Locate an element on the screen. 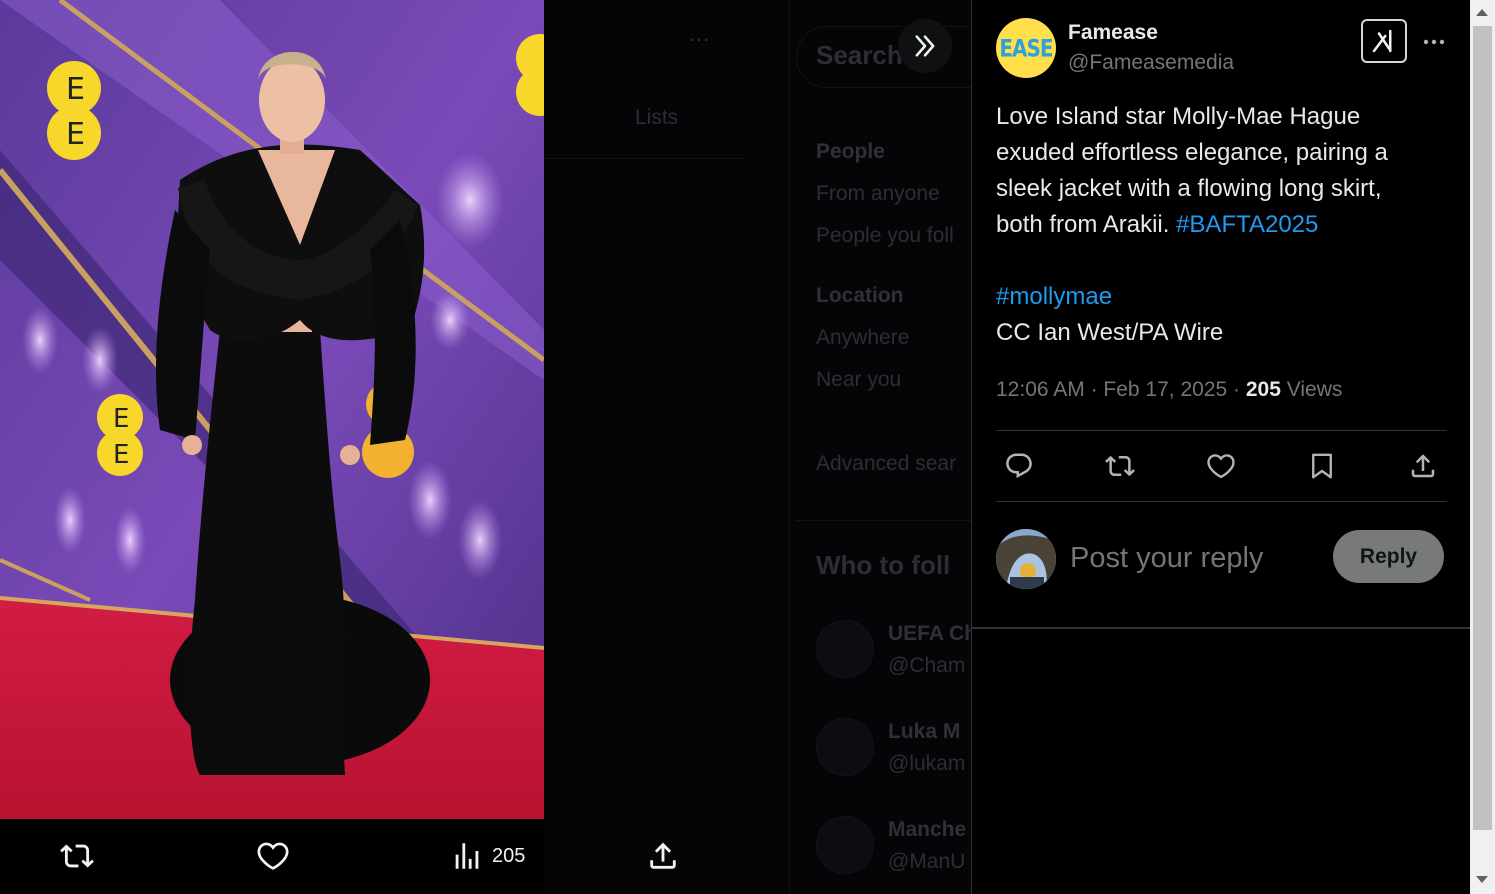  current-user-avatar is located at coordinates (1026, 559).